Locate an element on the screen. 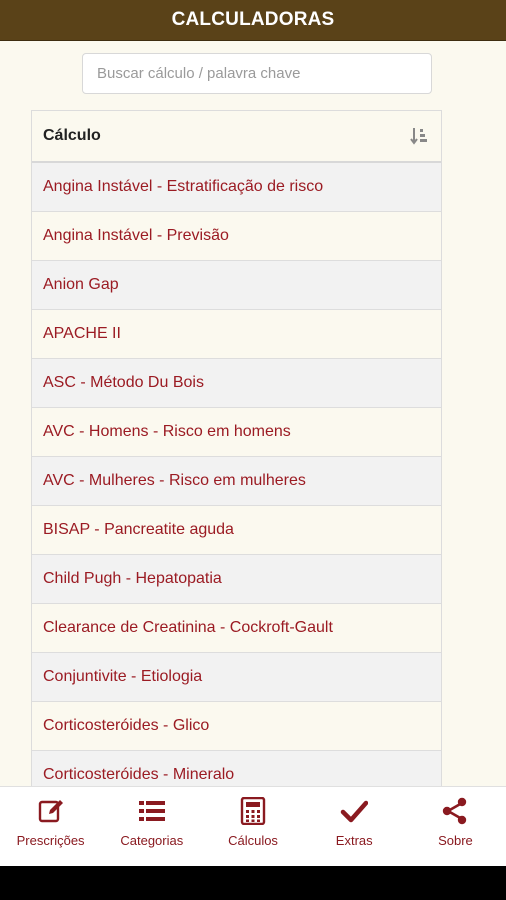  app-header: CALCULADORAS is located at coordinates (253, 20).